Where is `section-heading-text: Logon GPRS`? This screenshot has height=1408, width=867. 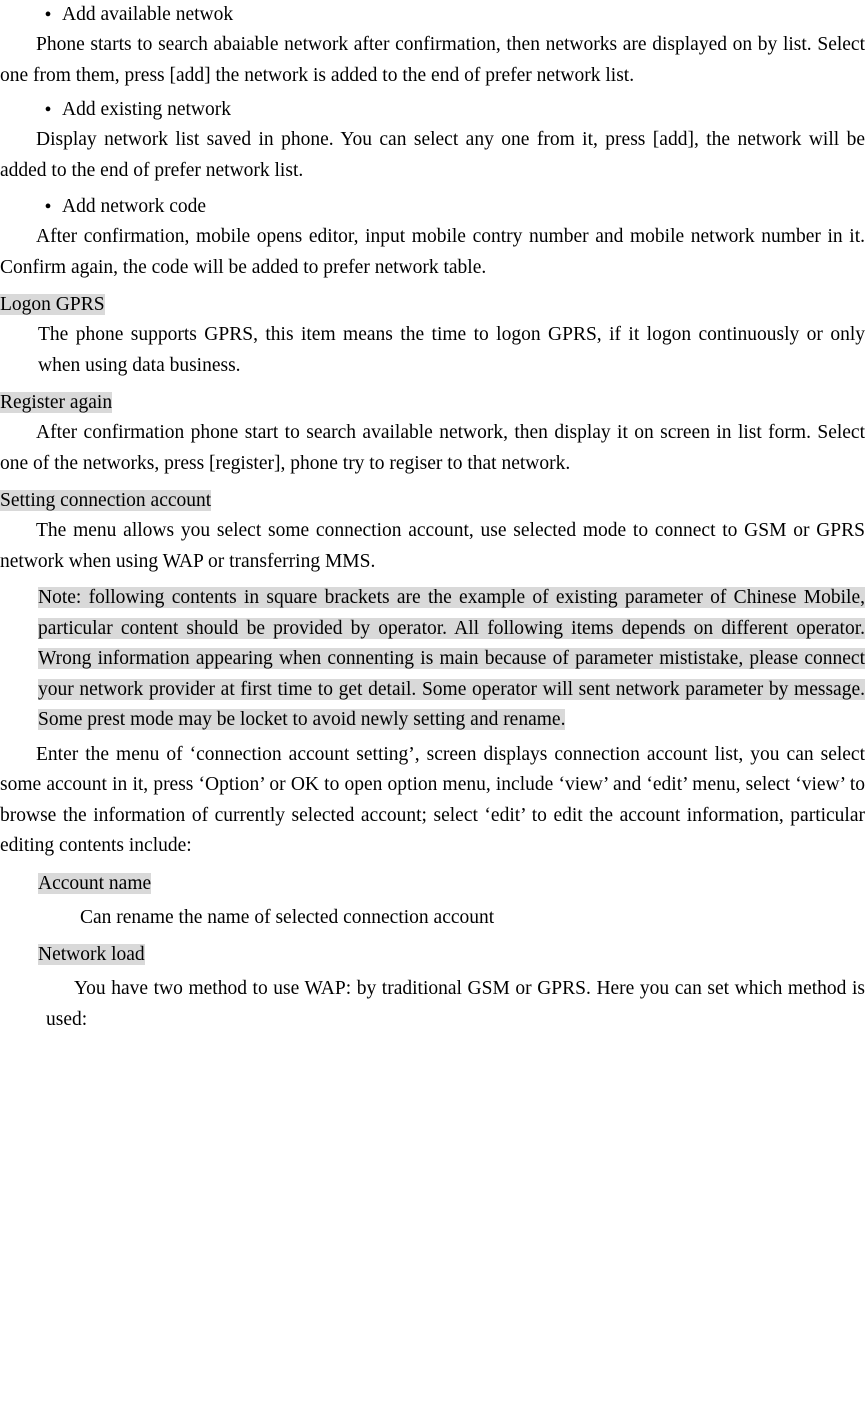
section-heading-text: Logon GPRS is located at coordinates (52, 304).